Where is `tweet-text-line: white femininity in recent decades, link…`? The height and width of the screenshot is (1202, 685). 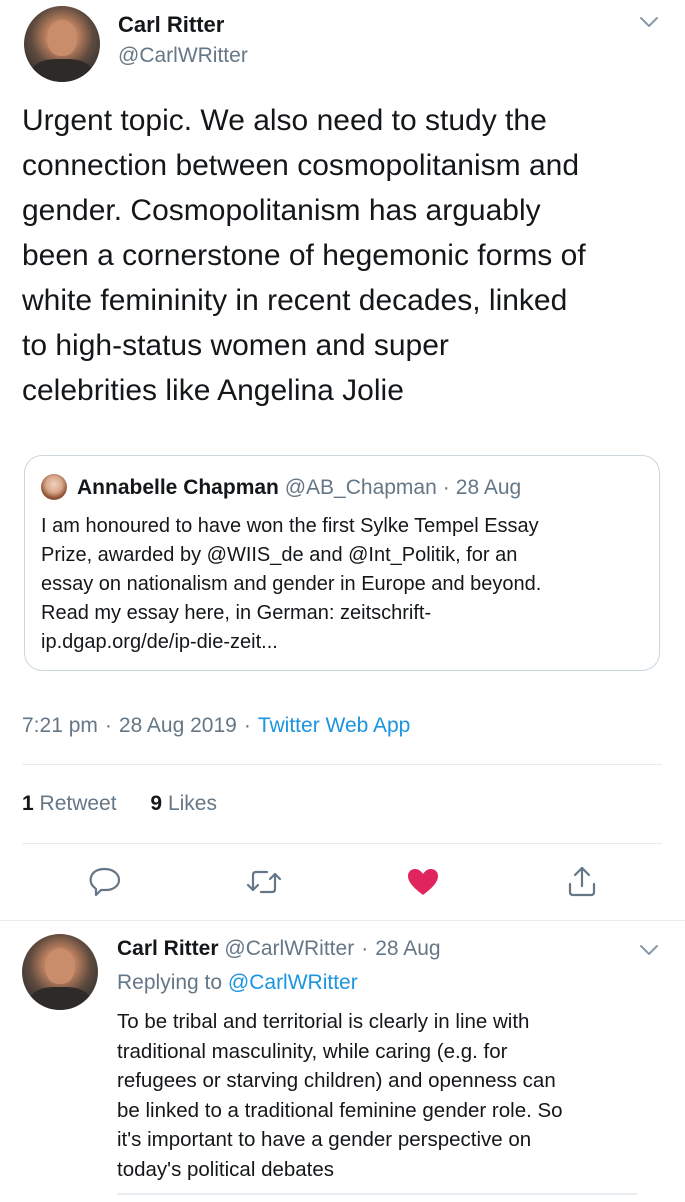
tweet-text-line: white femininity in recent decades, link… is located at coordinates (295, 300).